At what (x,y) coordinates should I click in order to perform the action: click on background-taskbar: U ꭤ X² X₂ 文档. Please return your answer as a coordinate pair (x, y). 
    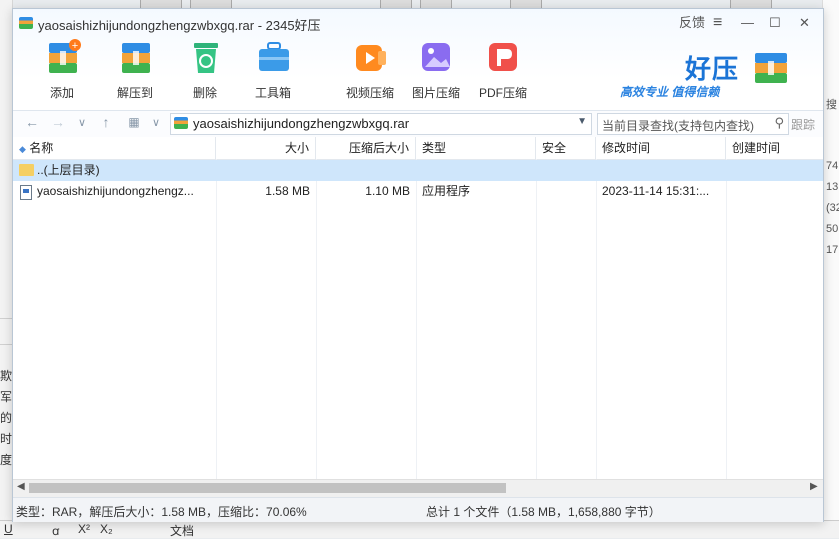
    Looking at the image, I should click on (419, 529).